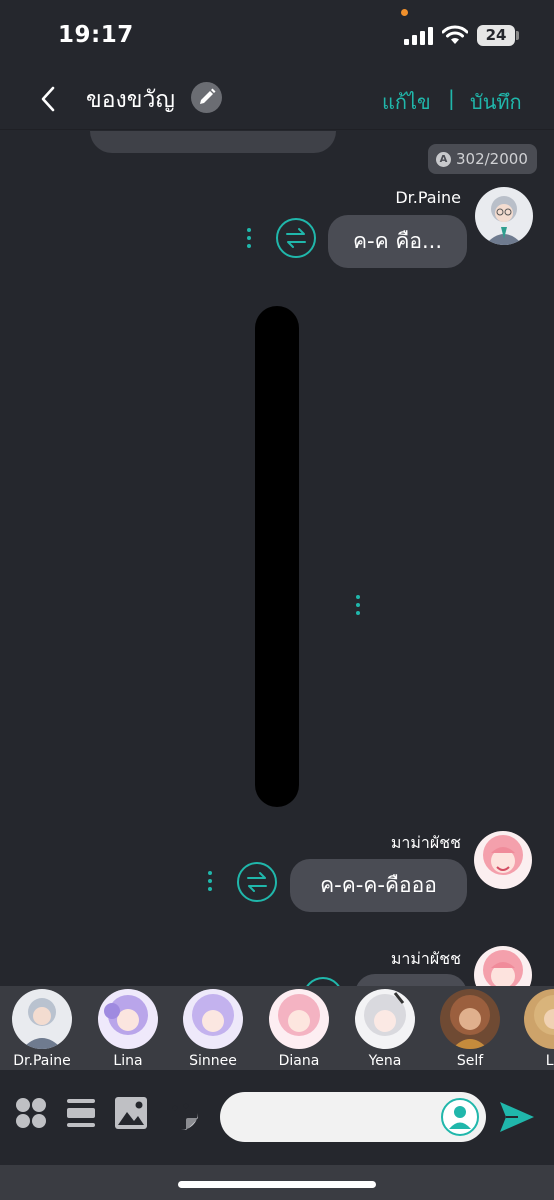  Describe the element at coordinates (496, 102) in the screenshot. I see `save-button: บันทึก` at that location.